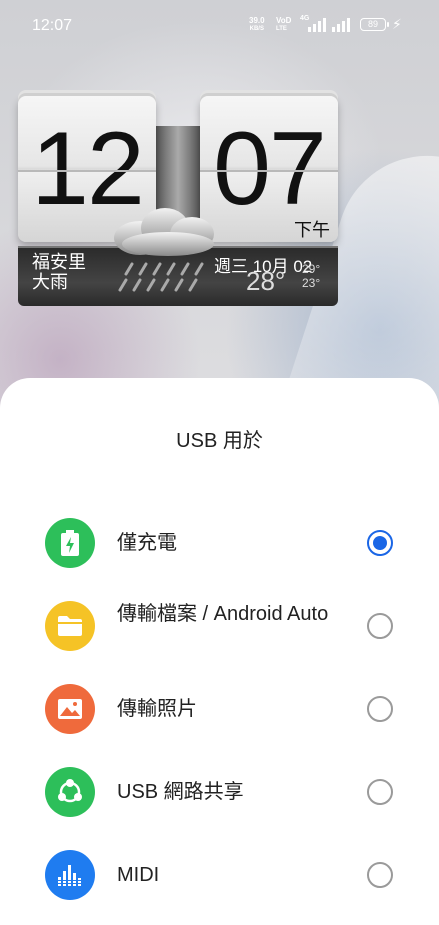 This screenshot has width=439, height=925. Describe the element at coordinates (219, 543) in the screenshot. I see `usb-option-charge-only: 僅充電` at that location.